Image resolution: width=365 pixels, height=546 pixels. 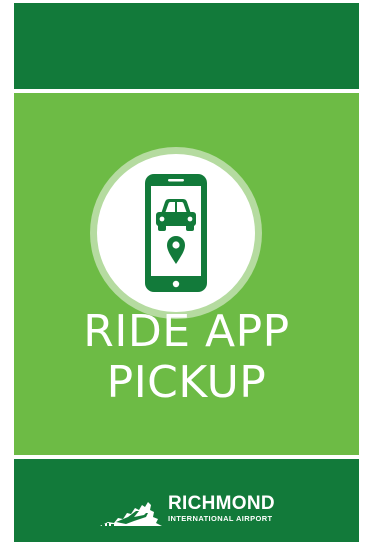 What do you see at coordinates (131, 514) in the screenshot?
I see `virginia-airplane-logo-icon` at bounding box center [131, 514].